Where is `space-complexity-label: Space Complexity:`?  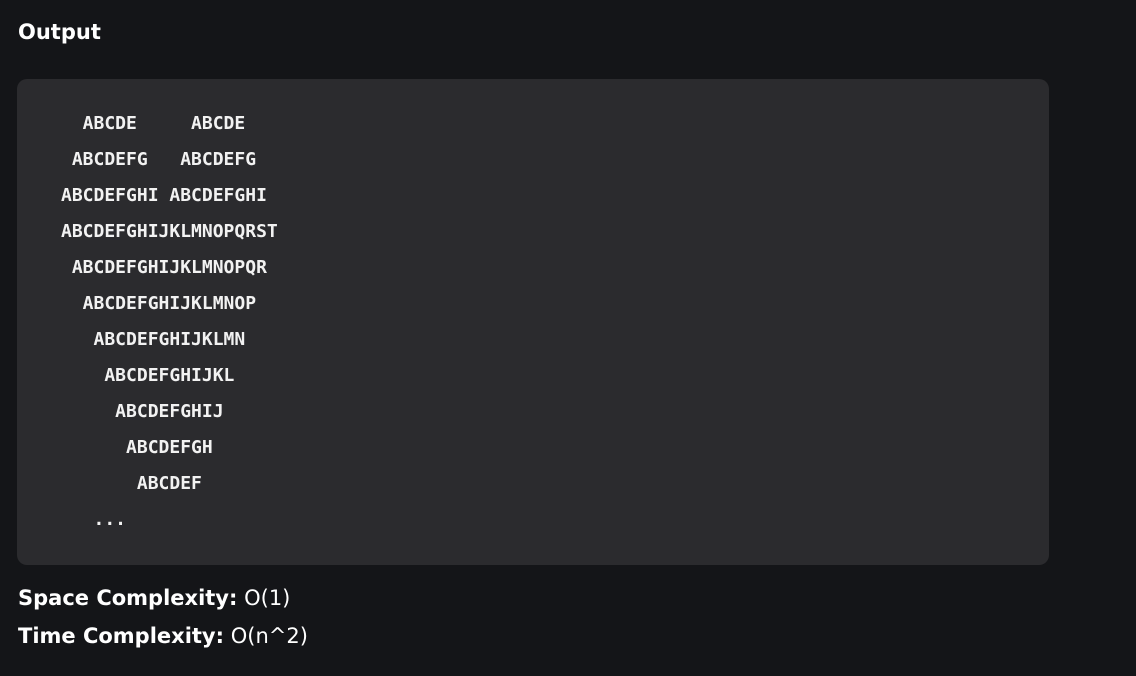 space-complexity-label: Space Complexity: is located at coordinates (128, 598).